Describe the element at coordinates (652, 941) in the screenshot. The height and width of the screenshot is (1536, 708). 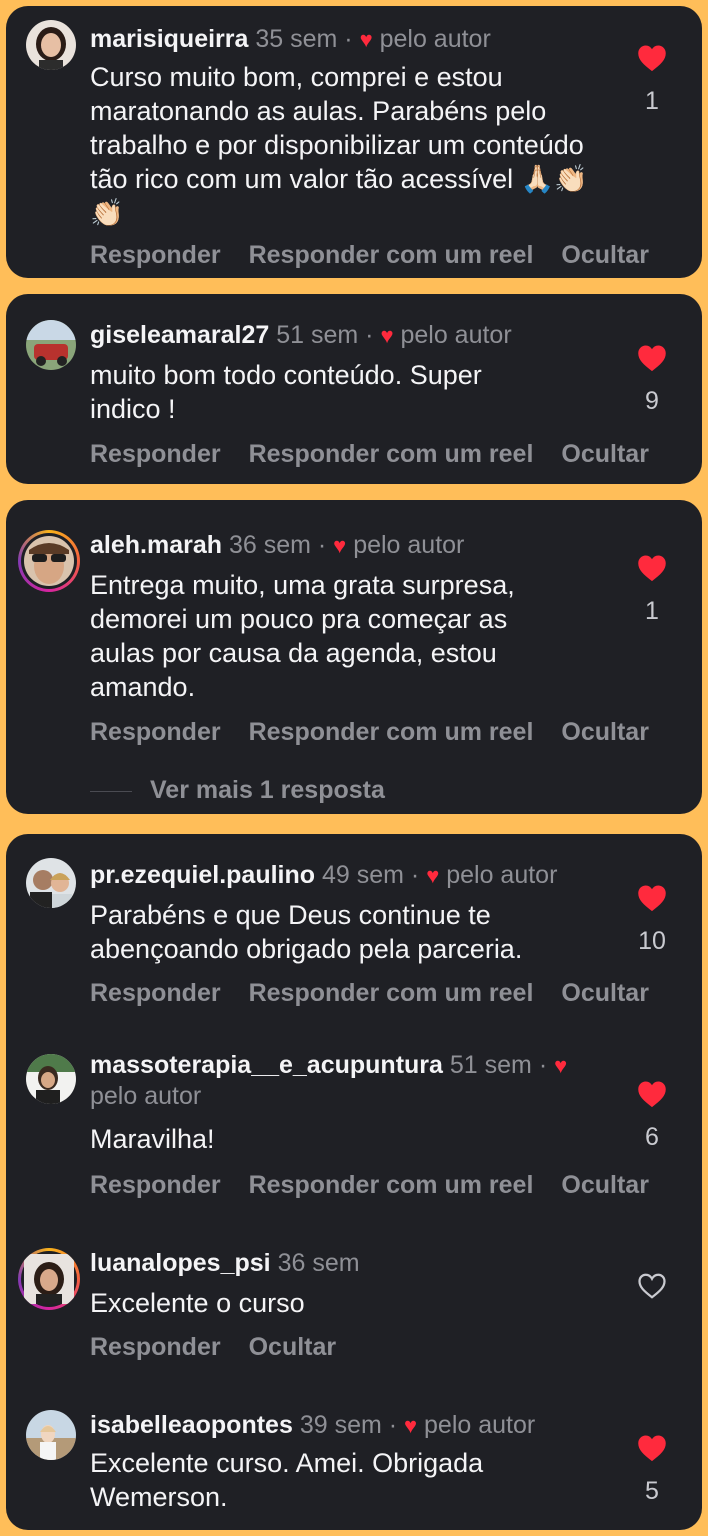
I see `like-count: 10` at that location.